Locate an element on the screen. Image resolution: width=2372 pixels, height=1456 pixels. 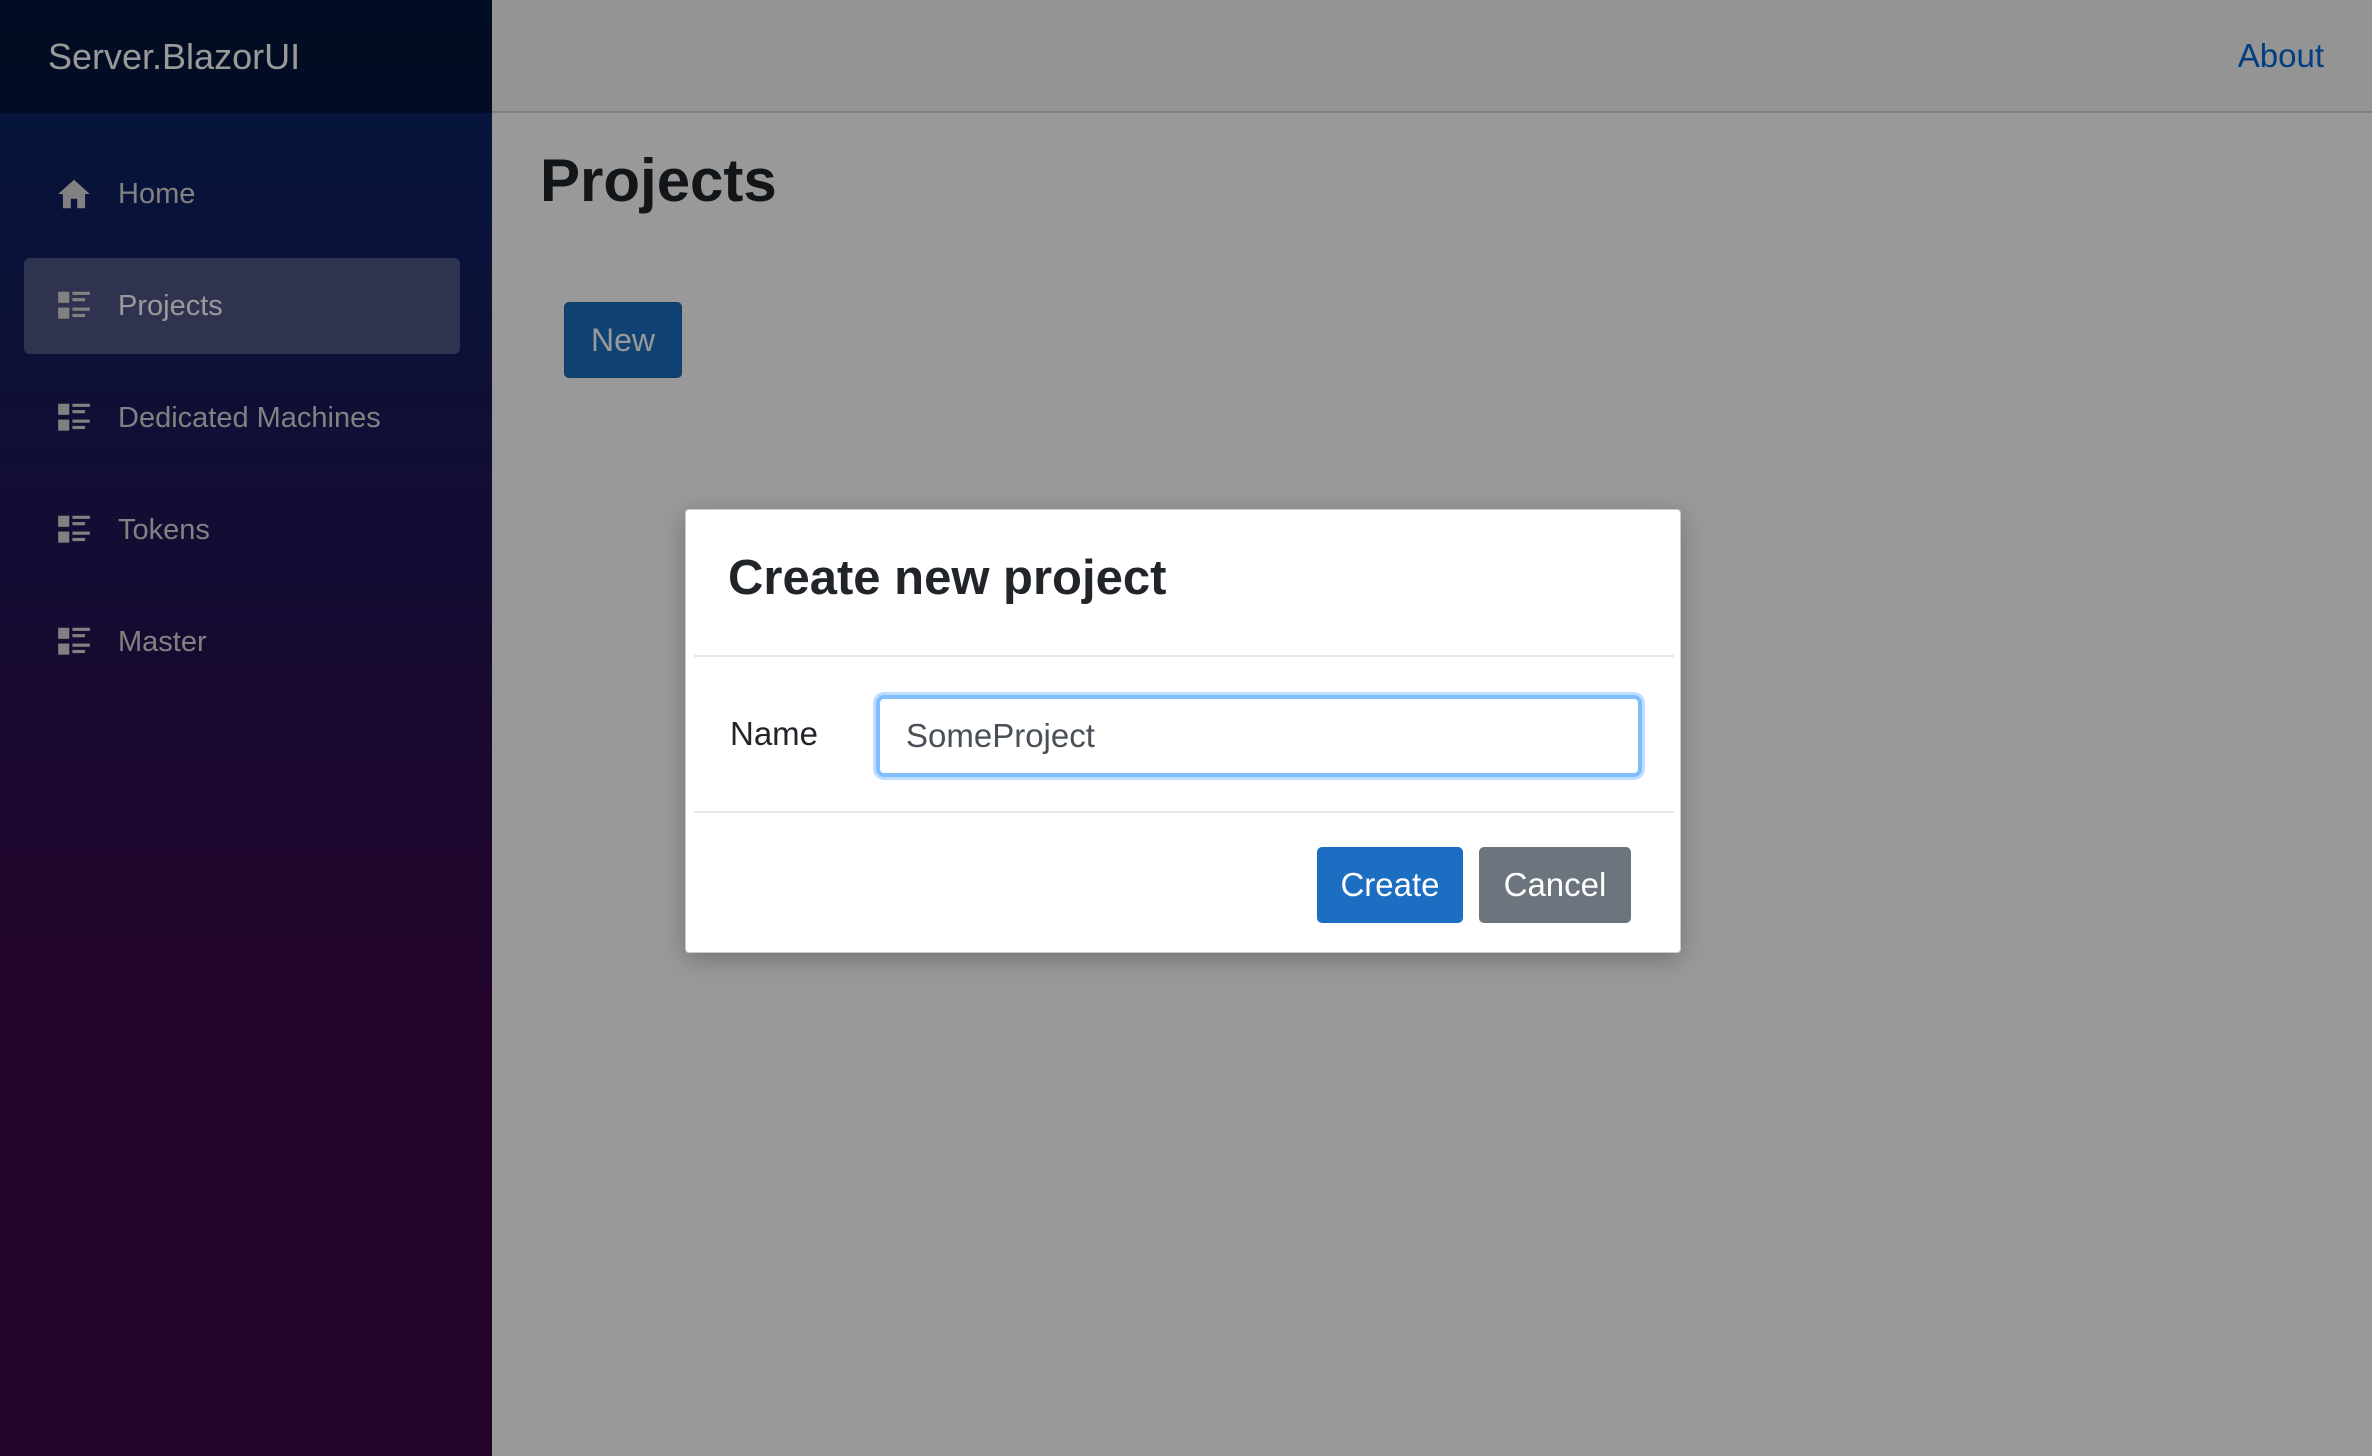
create-project-dialog: Create new project Name Create Cancel is located at coordinates (1183, 731).